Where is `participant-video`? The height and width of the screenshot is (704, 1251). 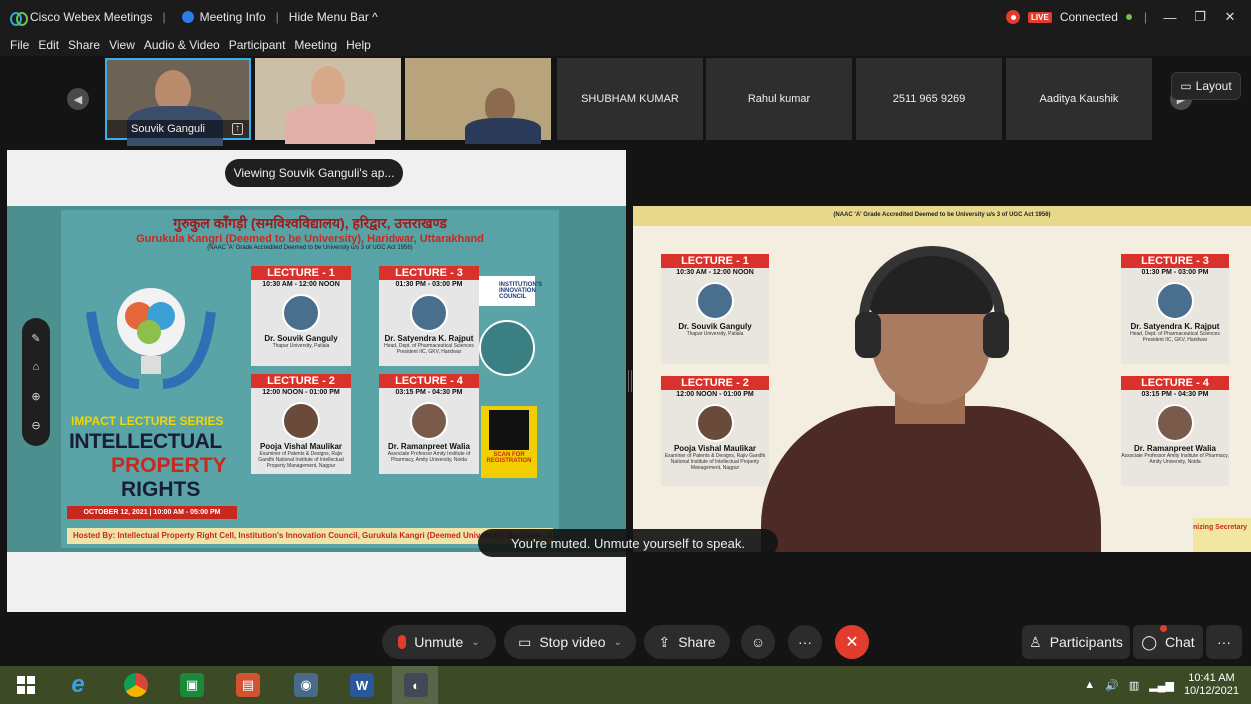
participant-video is located at coordinates (328, 87).